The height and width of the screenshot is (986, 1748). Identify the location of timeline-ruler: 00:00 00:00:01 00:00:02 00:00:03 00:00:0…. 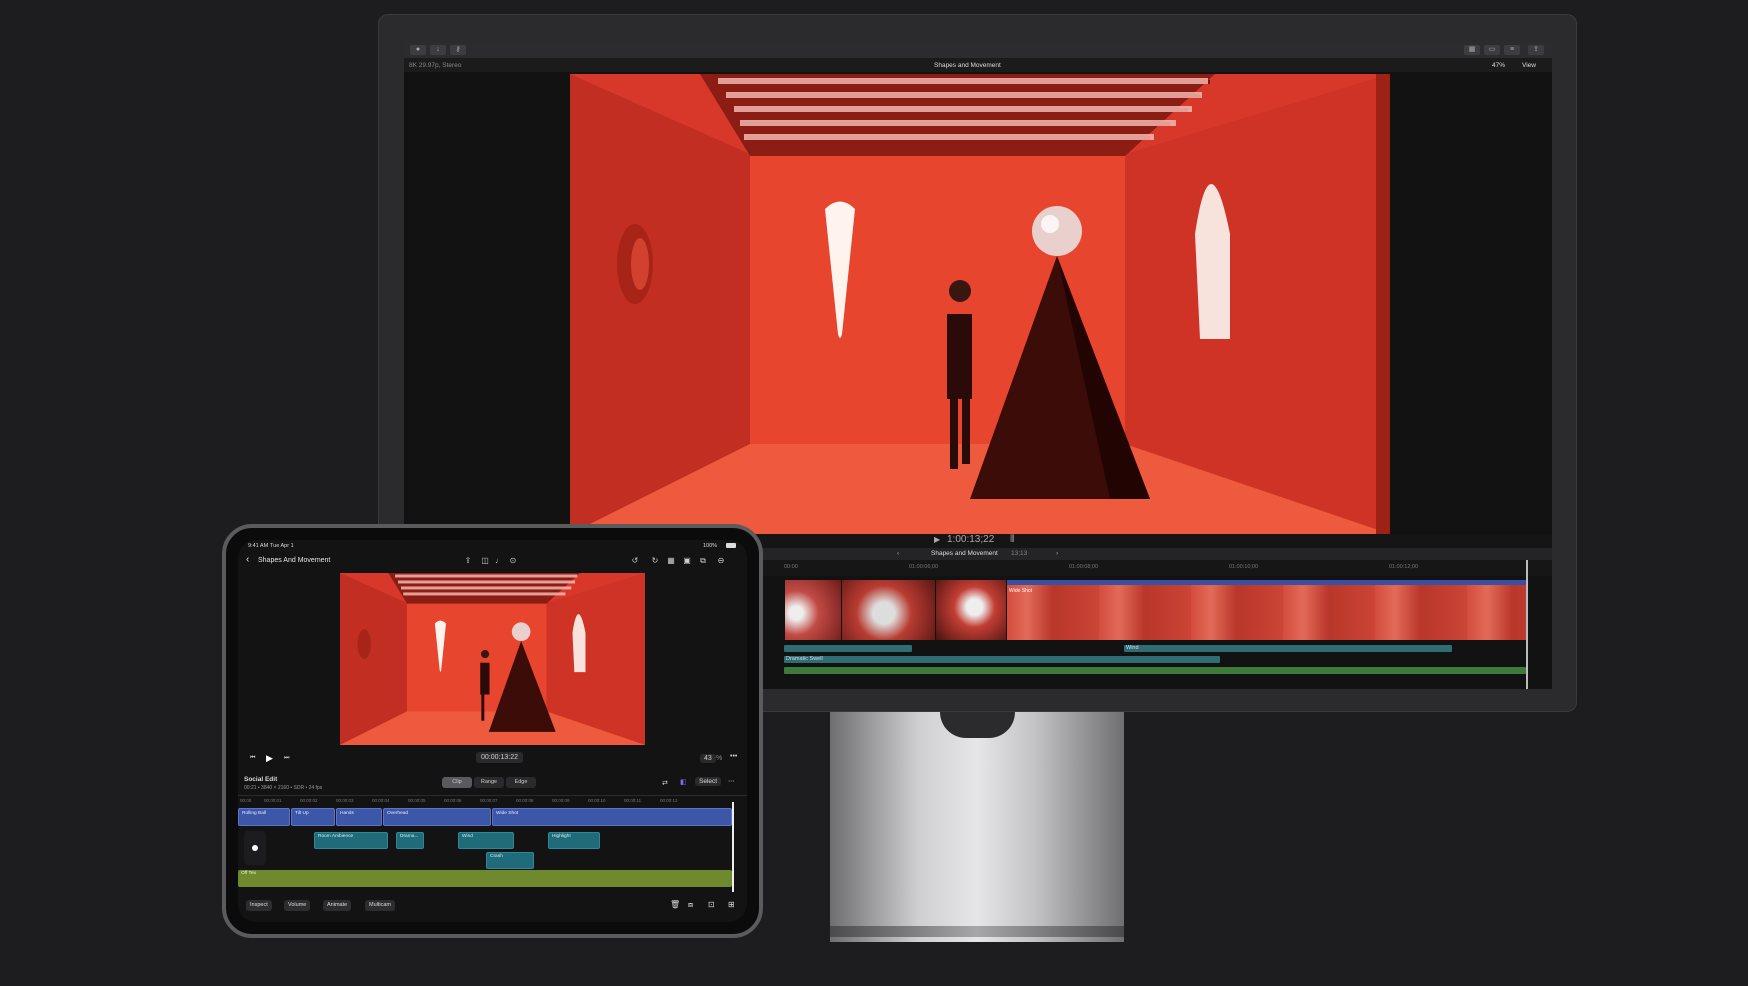
(492, 800).